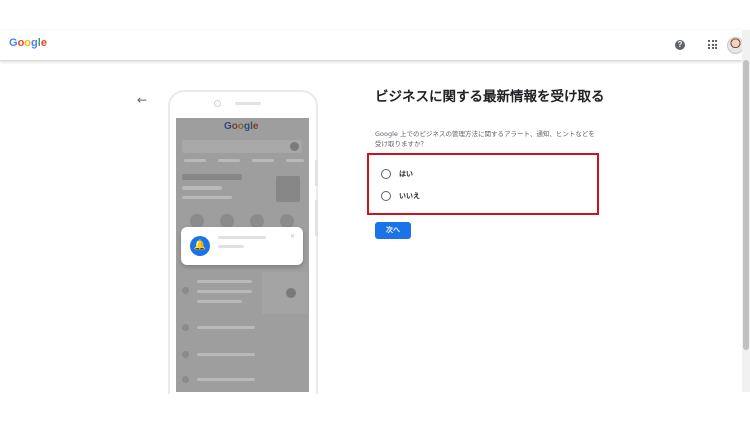 The height and width of the screenshot is (422, 750). Describe the element at coordinates (241, 126) in the screenshot. I see `phone-google-logo: Google` at that location.